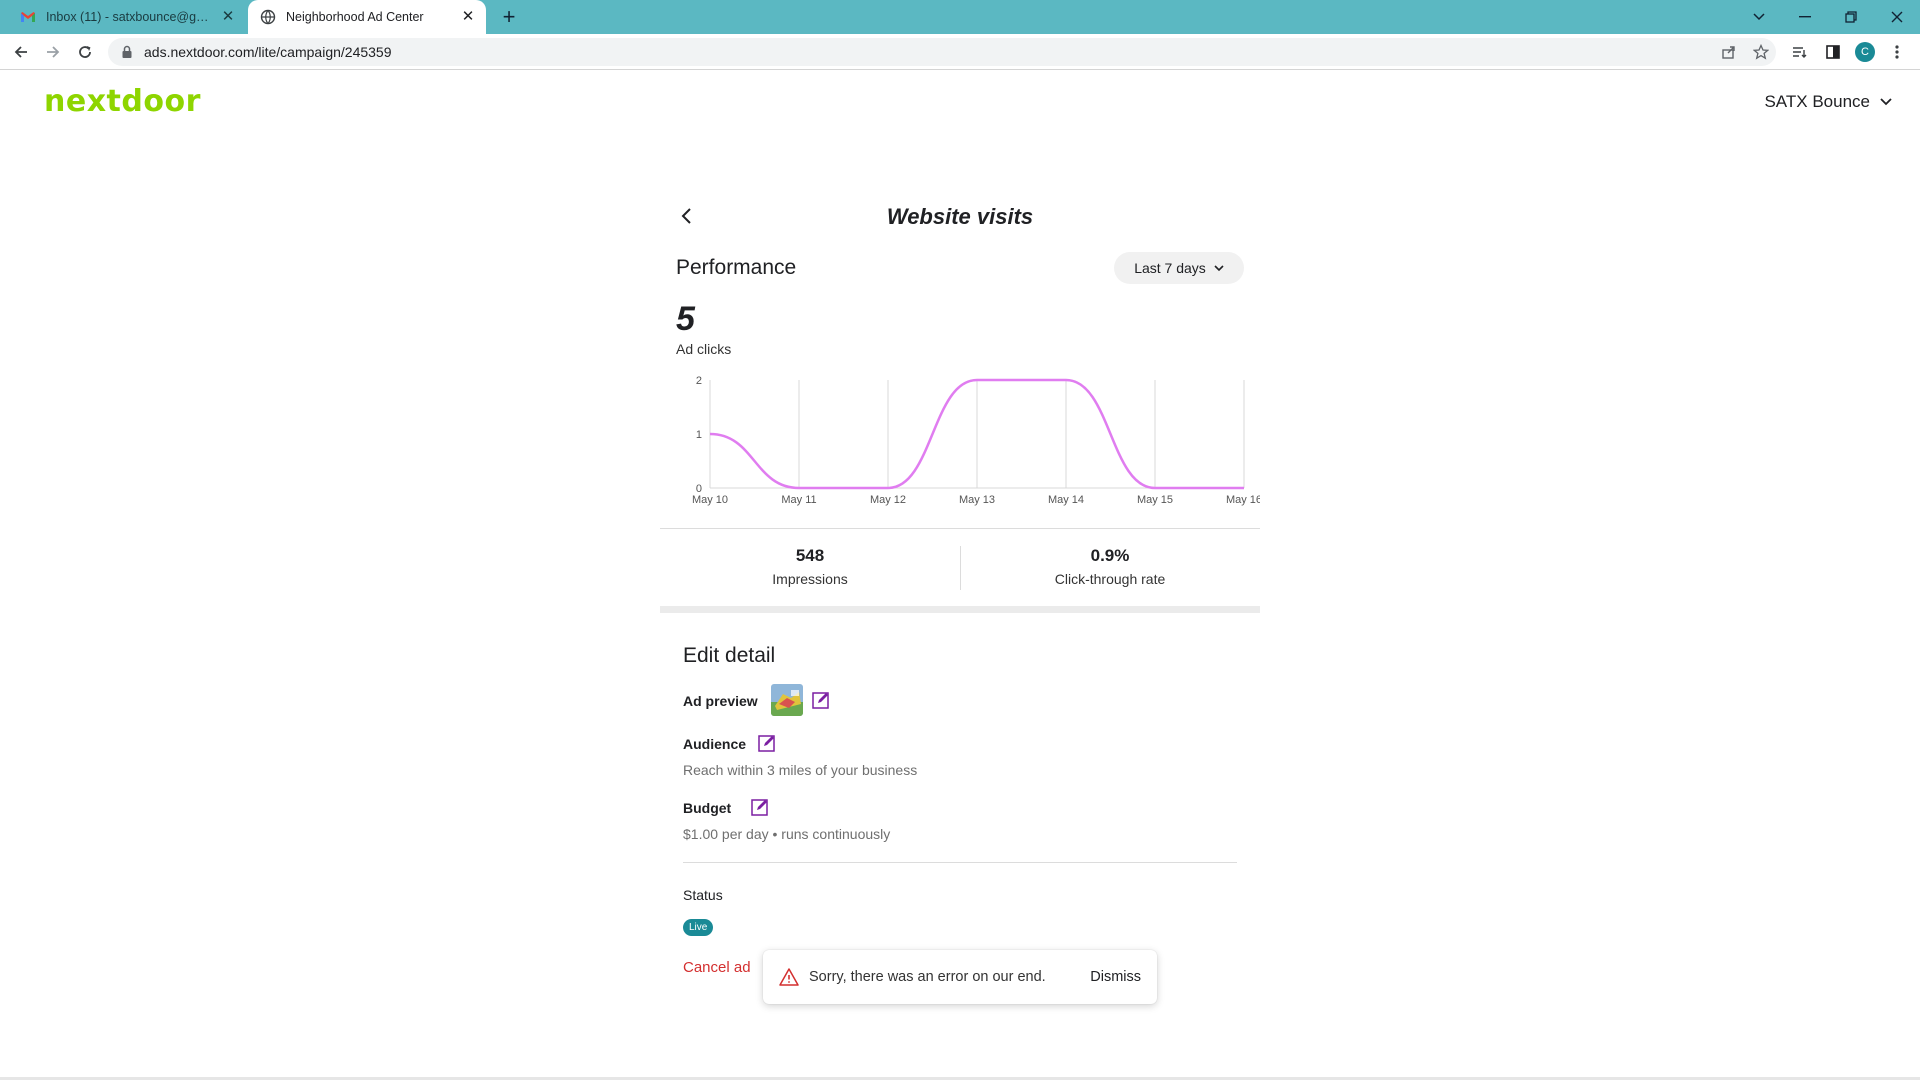 Image resolution: width=1920 pixels, height=1080 pixels. What do you see at coordinates (21, 52) in the screenshot?
I see `back-arrow-icon` at bounding box center [21, 52].